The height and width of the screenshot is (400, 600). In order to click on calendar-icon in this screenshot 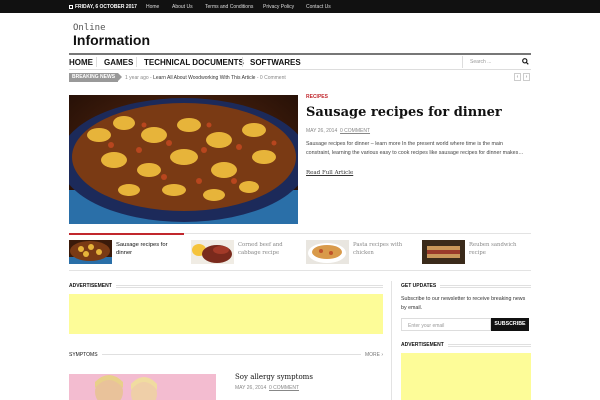, I will do `click(71, 7)`.